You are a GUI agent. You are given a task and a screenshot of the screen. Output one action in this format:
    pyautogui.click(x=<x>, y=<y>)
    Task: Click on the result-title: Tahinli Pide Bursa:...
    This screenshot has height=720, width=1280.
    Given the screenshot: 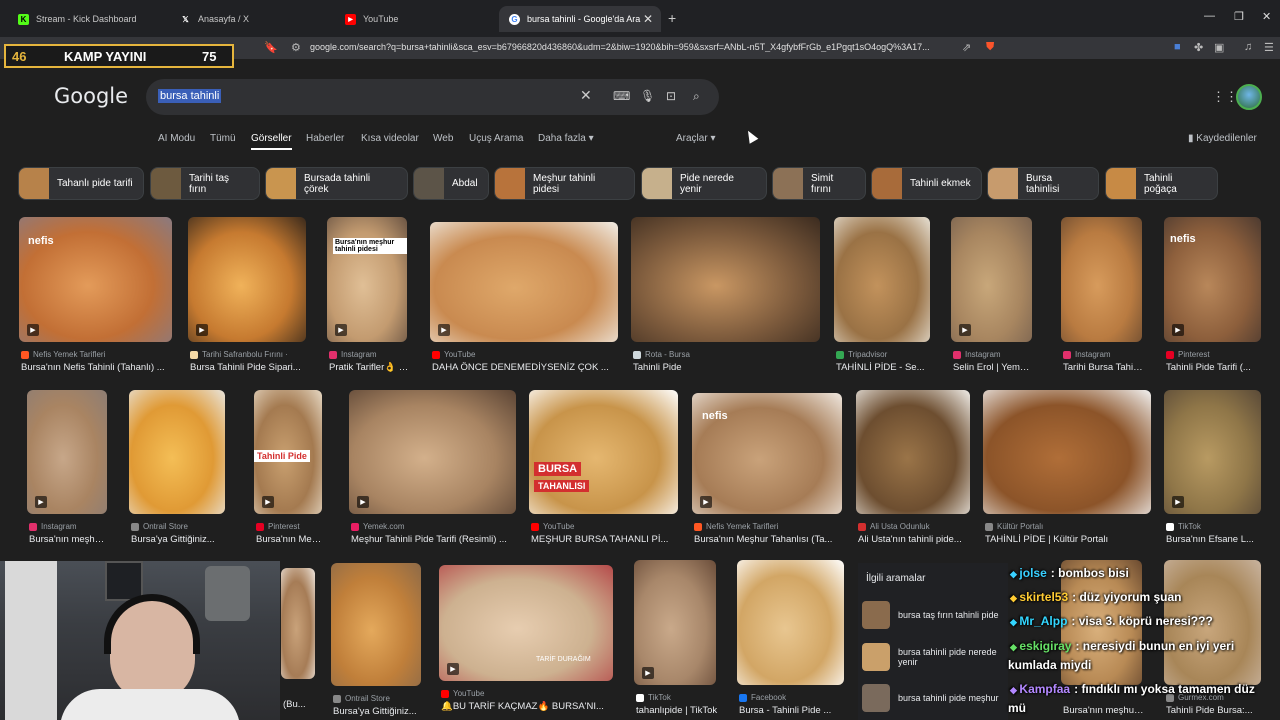 What is the action you would take?
    pyautogui.click(x=1214, y=710)
    